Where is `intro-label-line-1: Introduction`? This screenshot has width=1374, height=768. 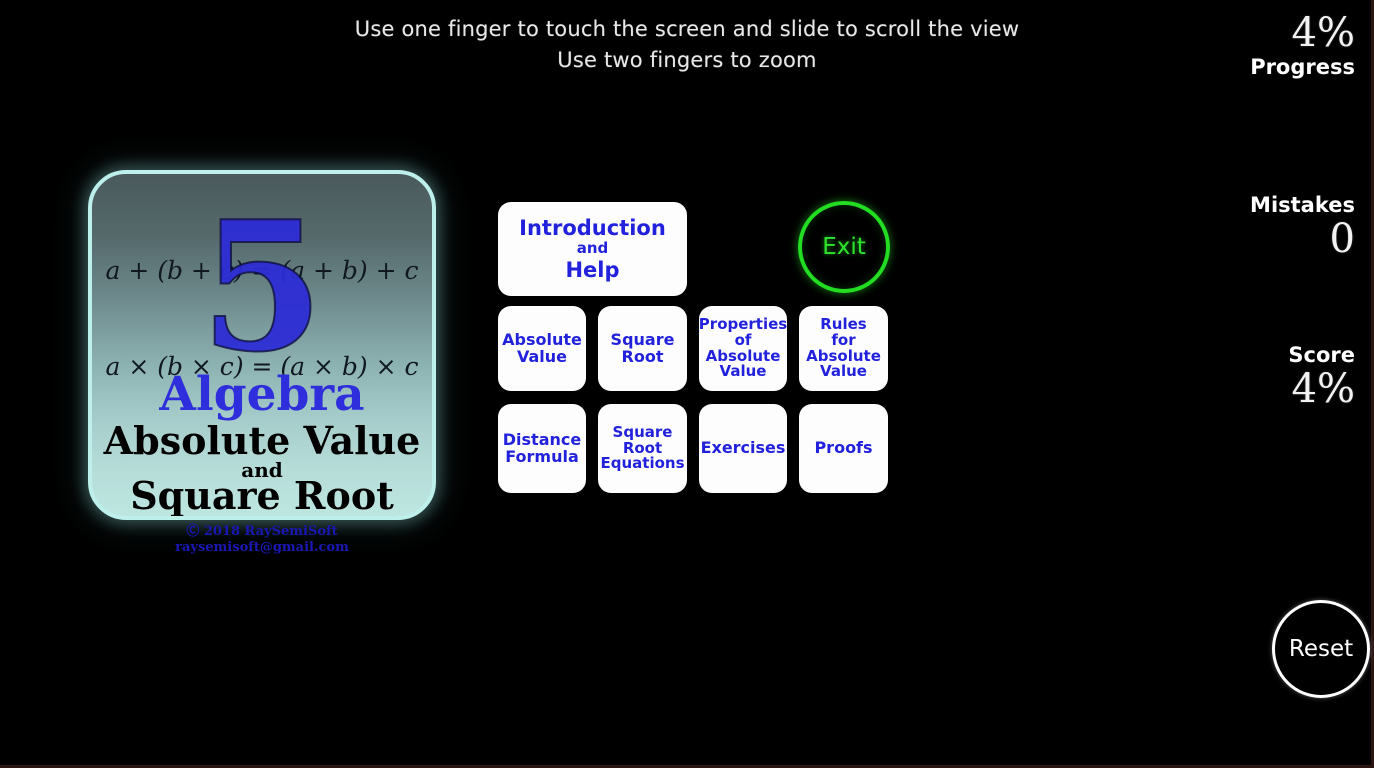 intro-label-line-1: Introduction is located at coordinates (592, 227).